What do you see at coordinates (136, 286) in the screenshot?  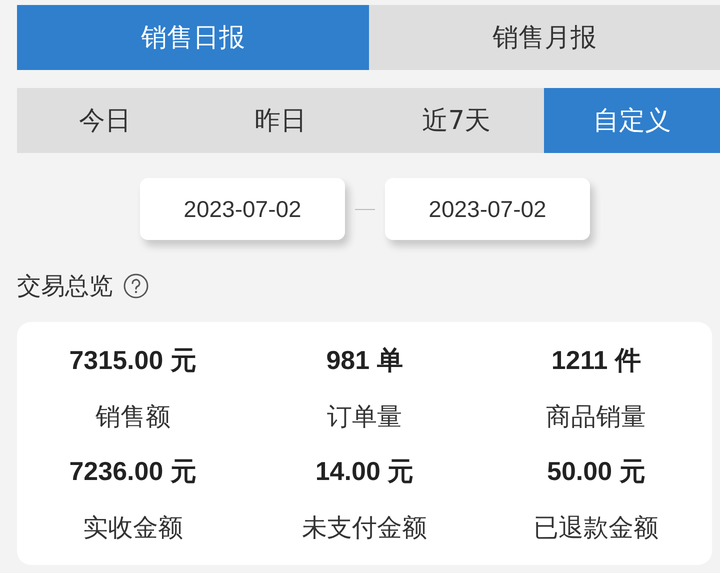 I see `help-icon` at bounding box center [136, 286].